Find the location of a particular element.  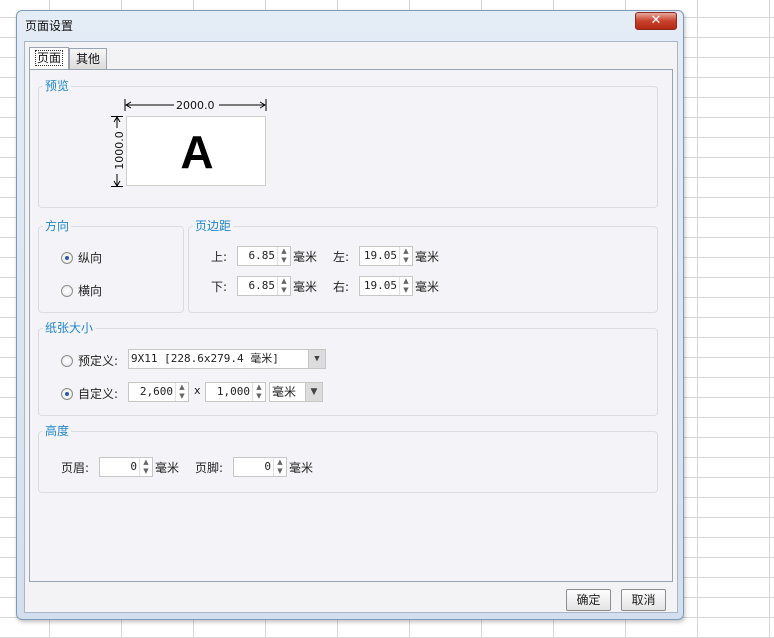

tab-page: 页面 is located at coordinates (49, 58).